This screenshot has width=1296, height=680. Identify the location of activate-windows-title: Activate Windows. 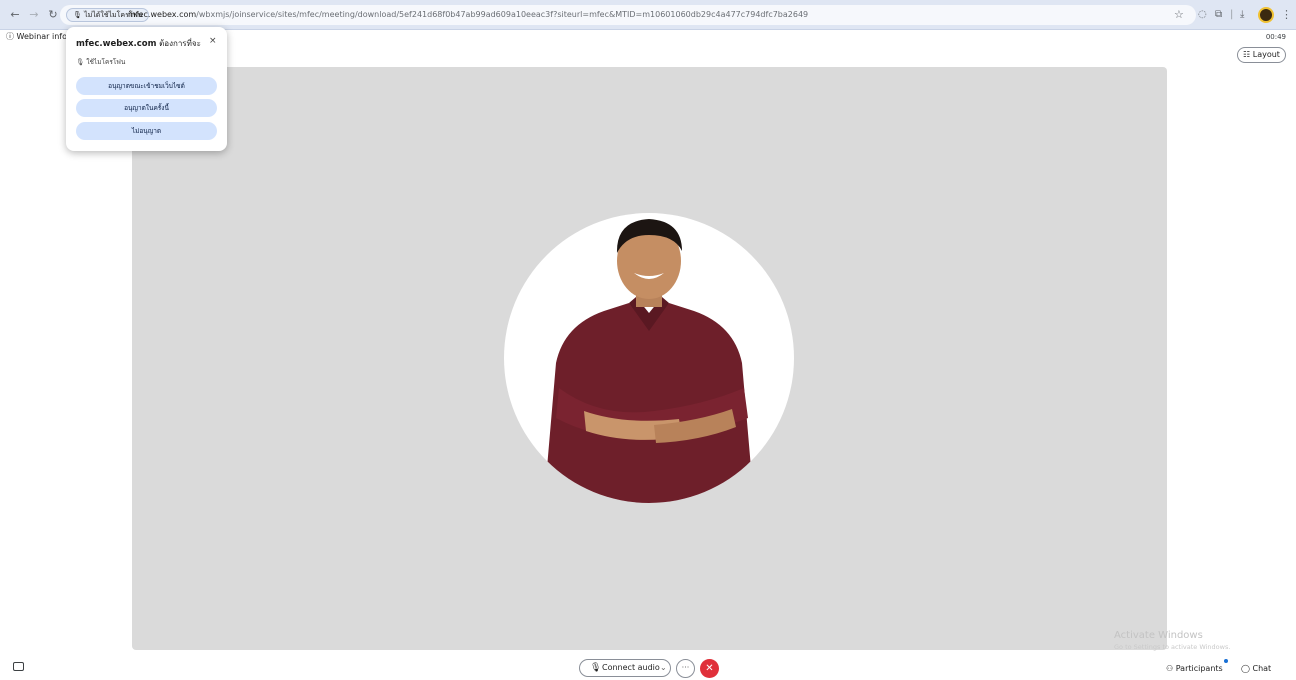
(1158, 635).